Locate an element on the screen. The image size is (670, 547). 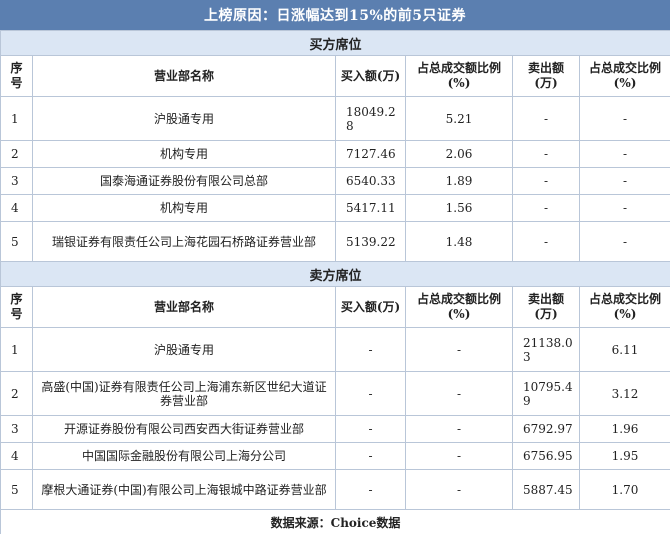
buy-ratio: 5.21 is located at coordinates (459, 118).